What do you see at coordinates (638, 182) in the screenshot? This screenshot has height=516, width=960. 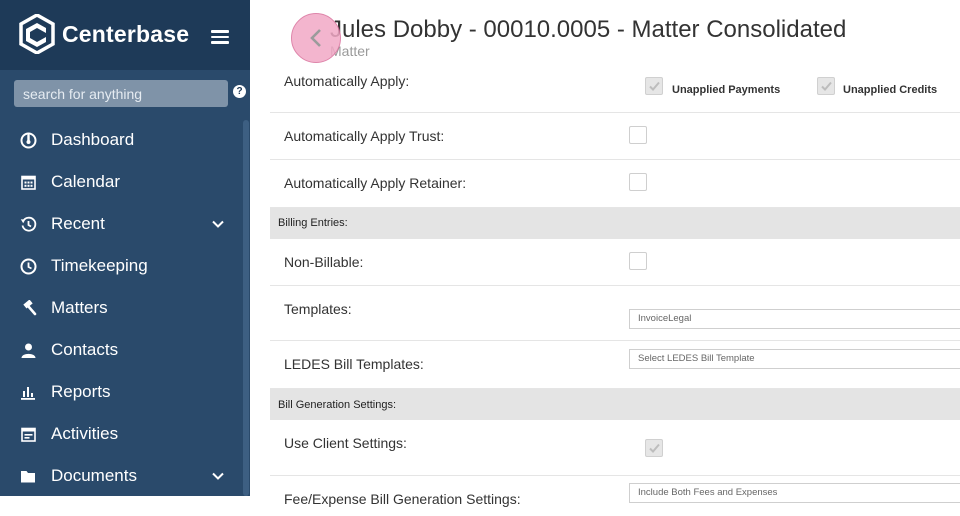 I see `auto-apply-retainer-checkbox` at bounding box center [638, 182].